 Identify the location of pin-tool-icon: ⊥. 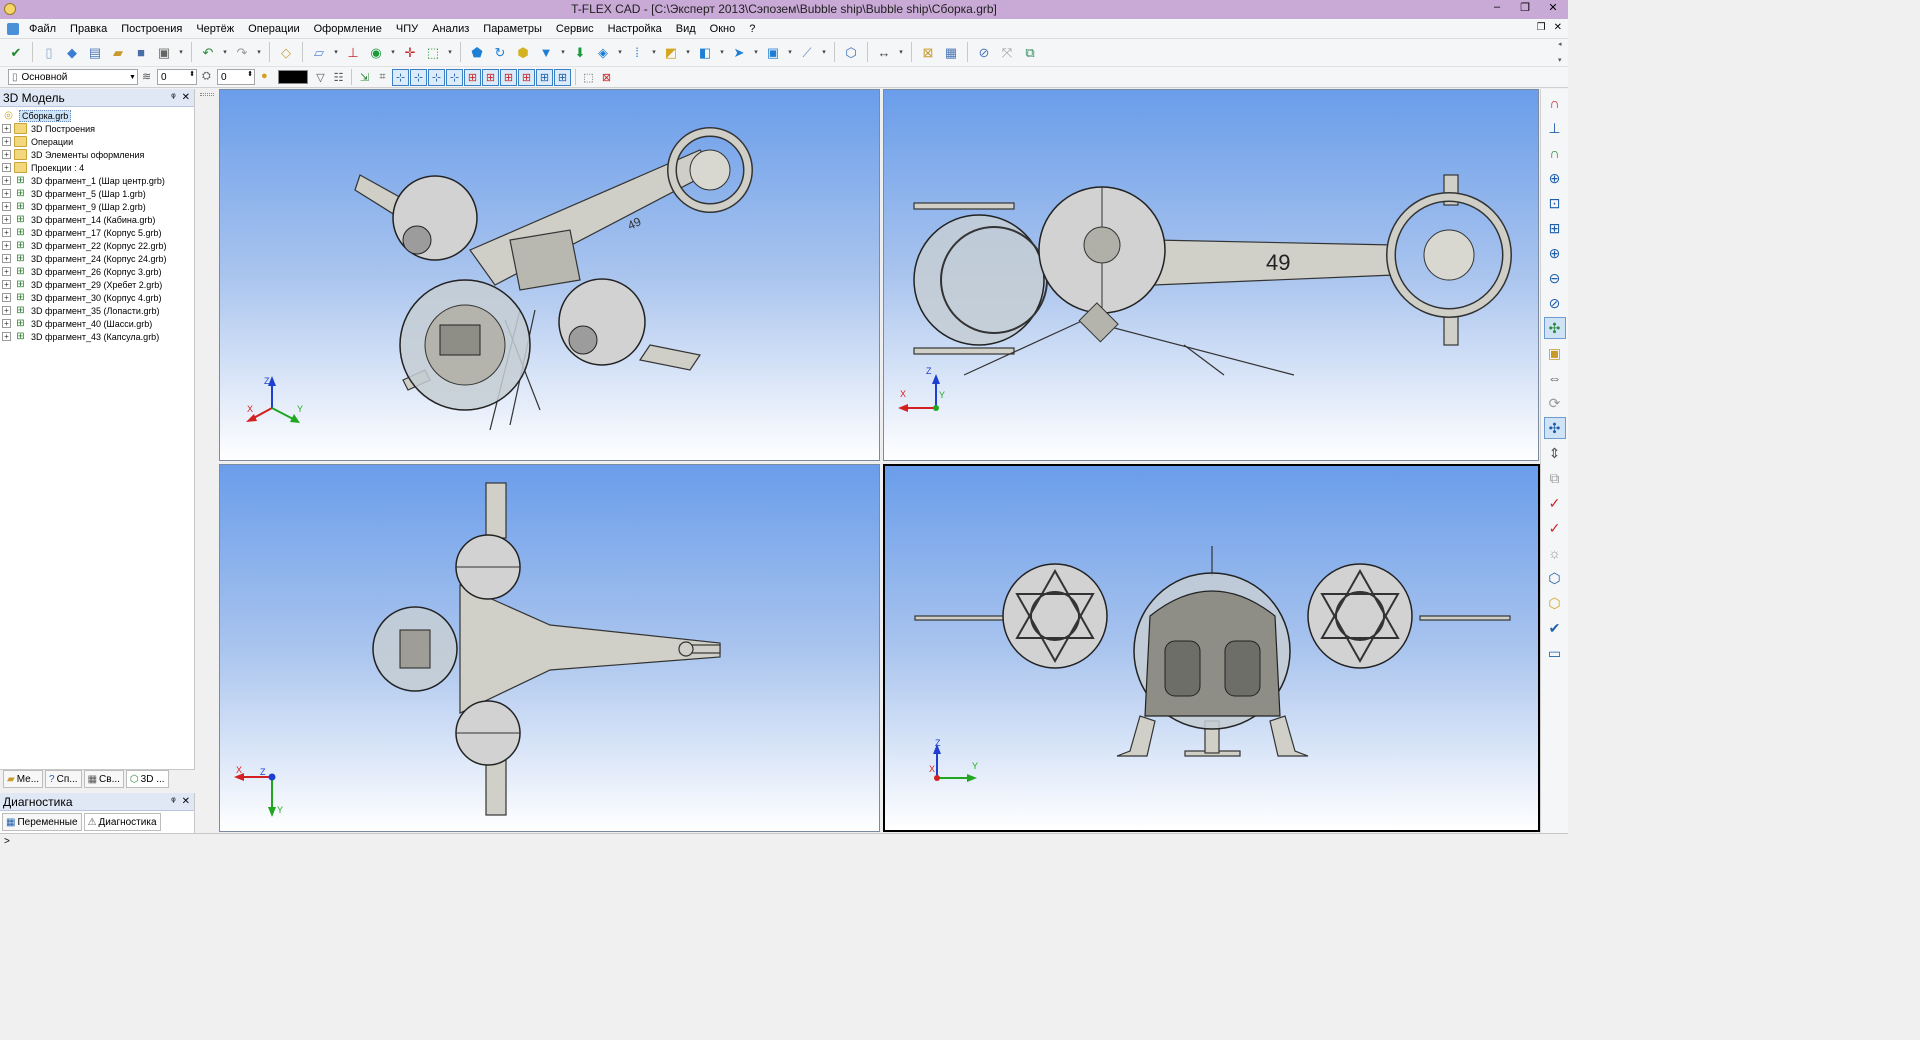
(1555, 128).